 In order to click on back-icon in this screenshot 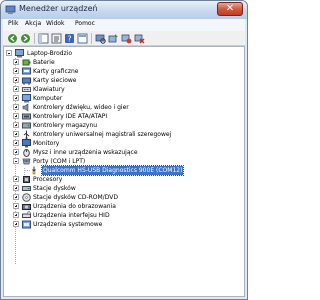, I will do `click(12, 38)`.